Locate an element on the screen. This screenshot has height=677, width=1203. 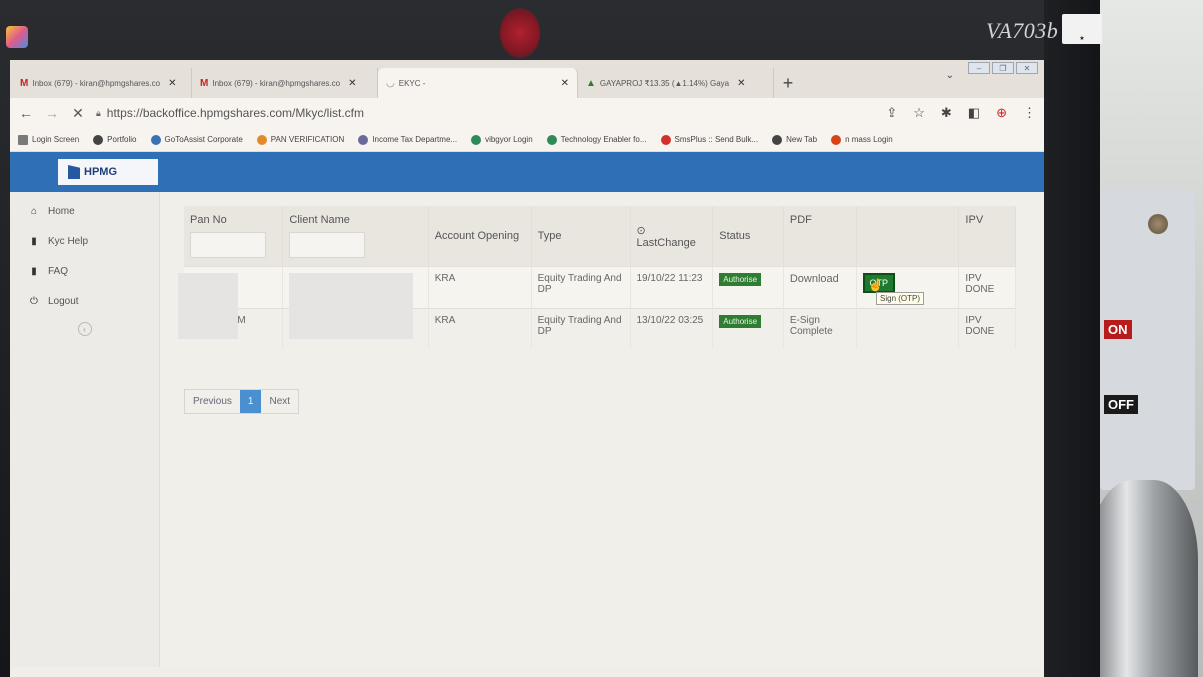
bookmark-portfolio: Portfolio is located at coordinates (115, 139).